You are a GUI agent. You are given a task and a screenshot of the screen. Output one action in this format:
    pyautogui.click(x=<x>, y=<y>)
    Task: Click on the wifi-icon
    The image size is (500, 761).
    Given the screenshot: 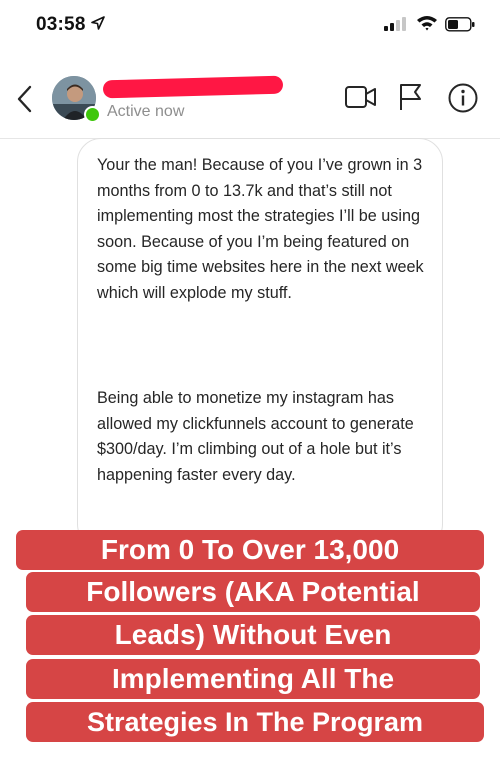 What is the action you would take?
    pyautogui.click(x=427, y=23)
    